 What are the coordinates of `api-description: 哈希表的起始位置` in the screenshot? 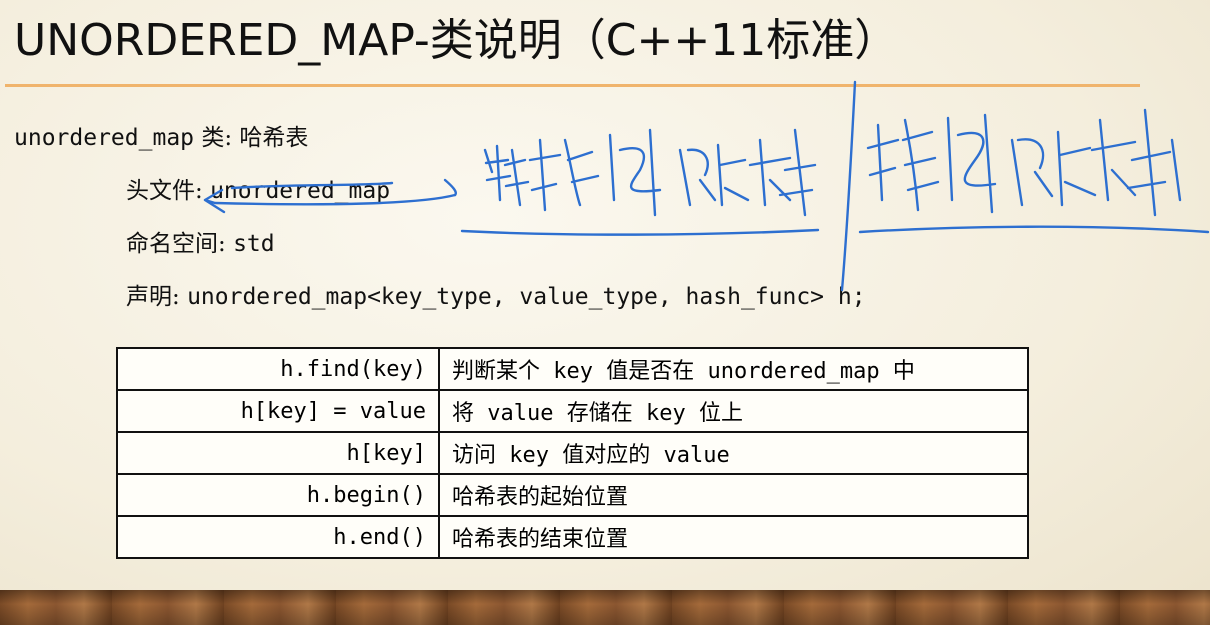 It's located at (733, 495).